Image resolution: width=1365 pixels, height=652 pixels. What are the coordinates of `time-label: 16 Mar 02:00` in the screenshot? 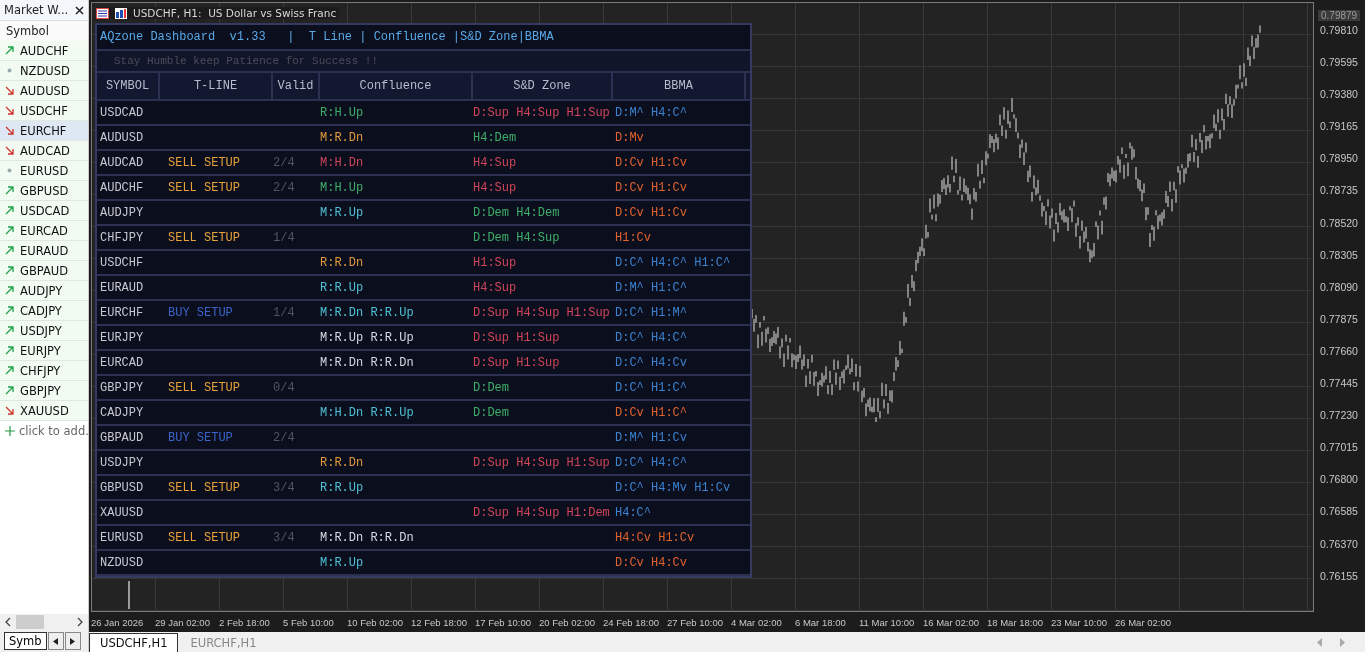 It's located at (951, 622).